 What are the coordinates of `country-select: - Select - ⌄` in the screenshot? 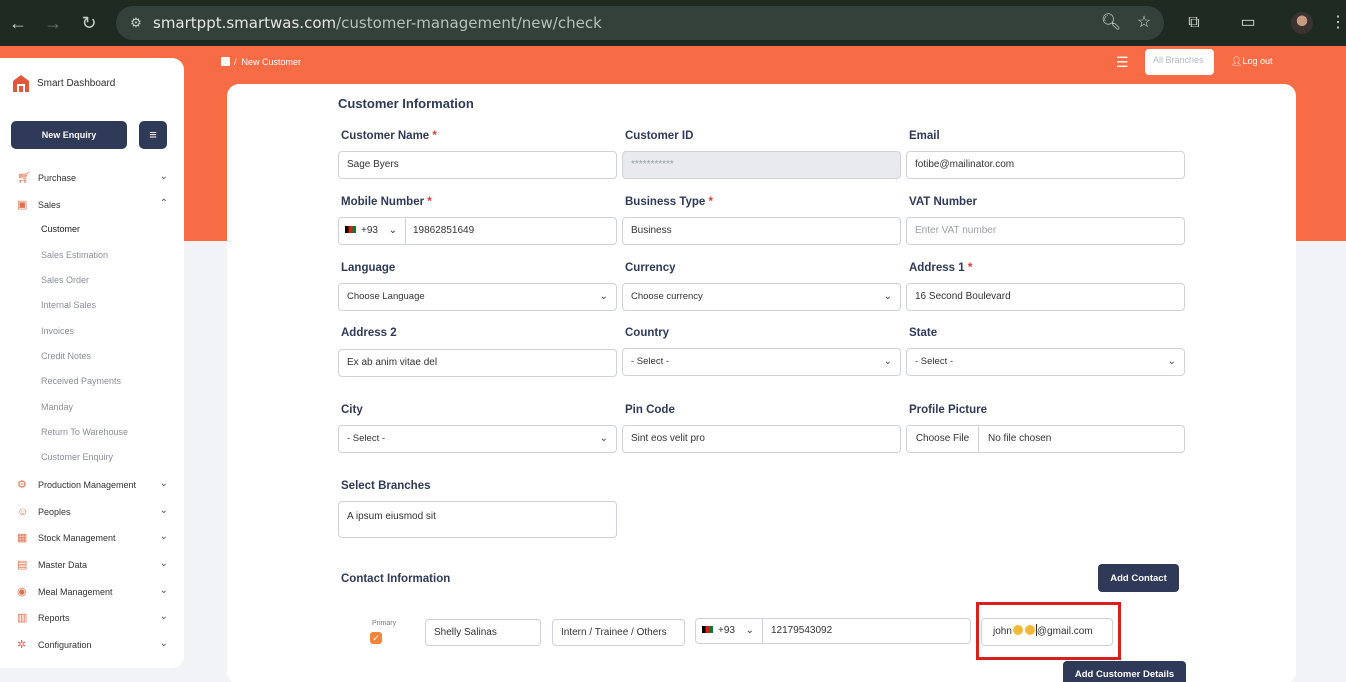 It's located at (761, 362).